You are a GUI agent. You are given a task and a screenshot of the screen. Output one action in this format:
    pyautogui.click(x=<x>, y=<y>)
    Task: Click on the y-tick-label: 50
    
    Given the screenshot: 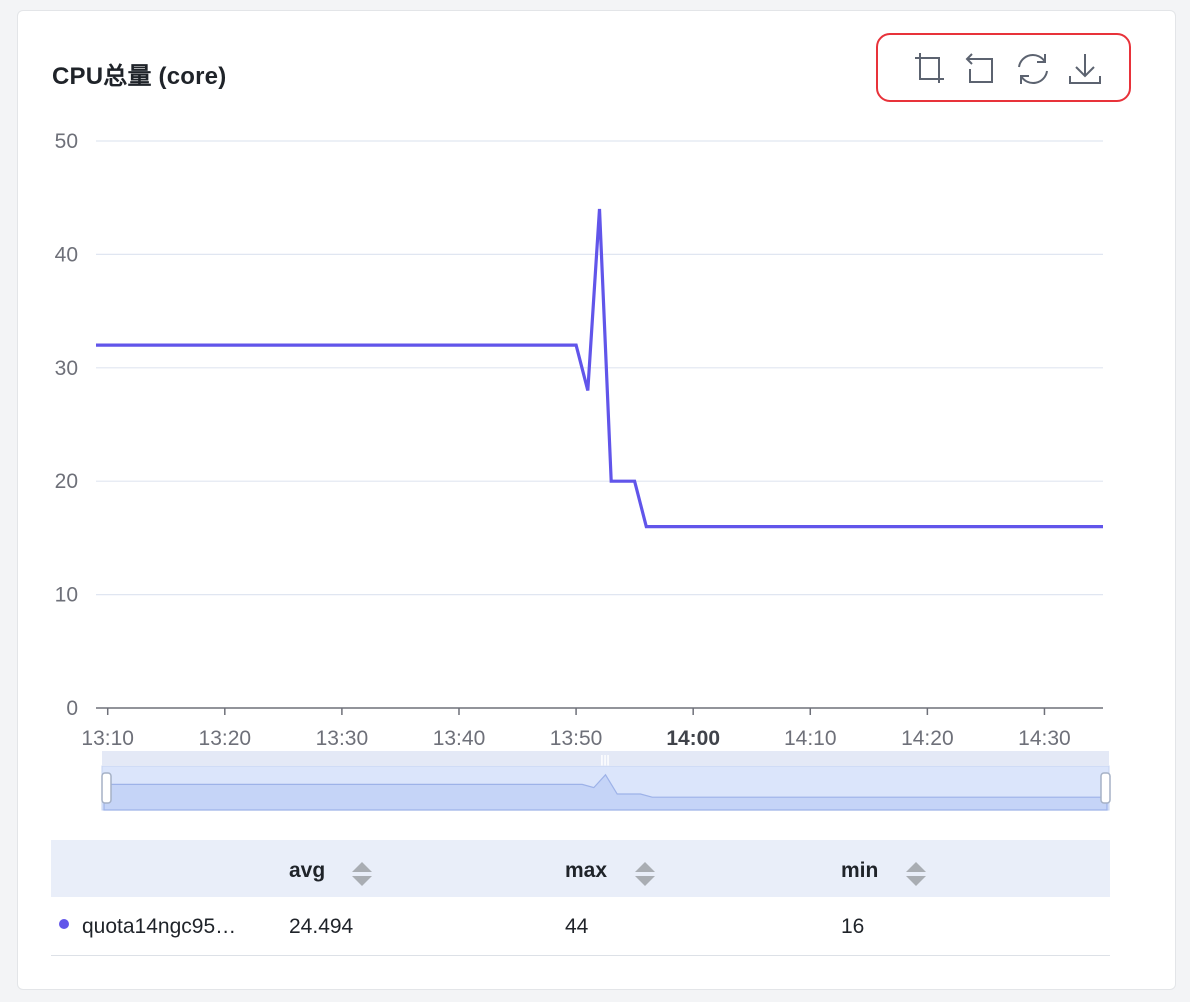 What is the action you would take?
    pyautogui.click(x=66, y=141)
    